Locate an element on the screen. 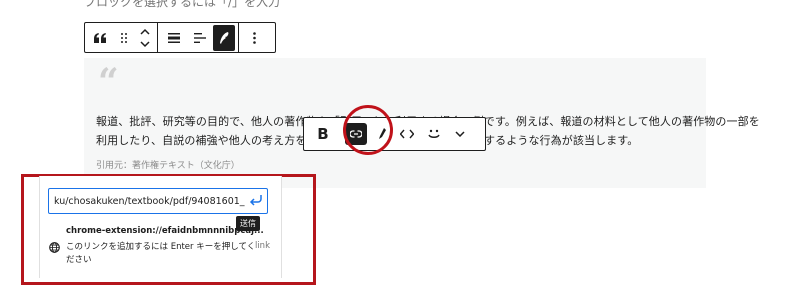 This screenshot has height=300, width=800. align-center-icon is located at coordinates (174, 38).